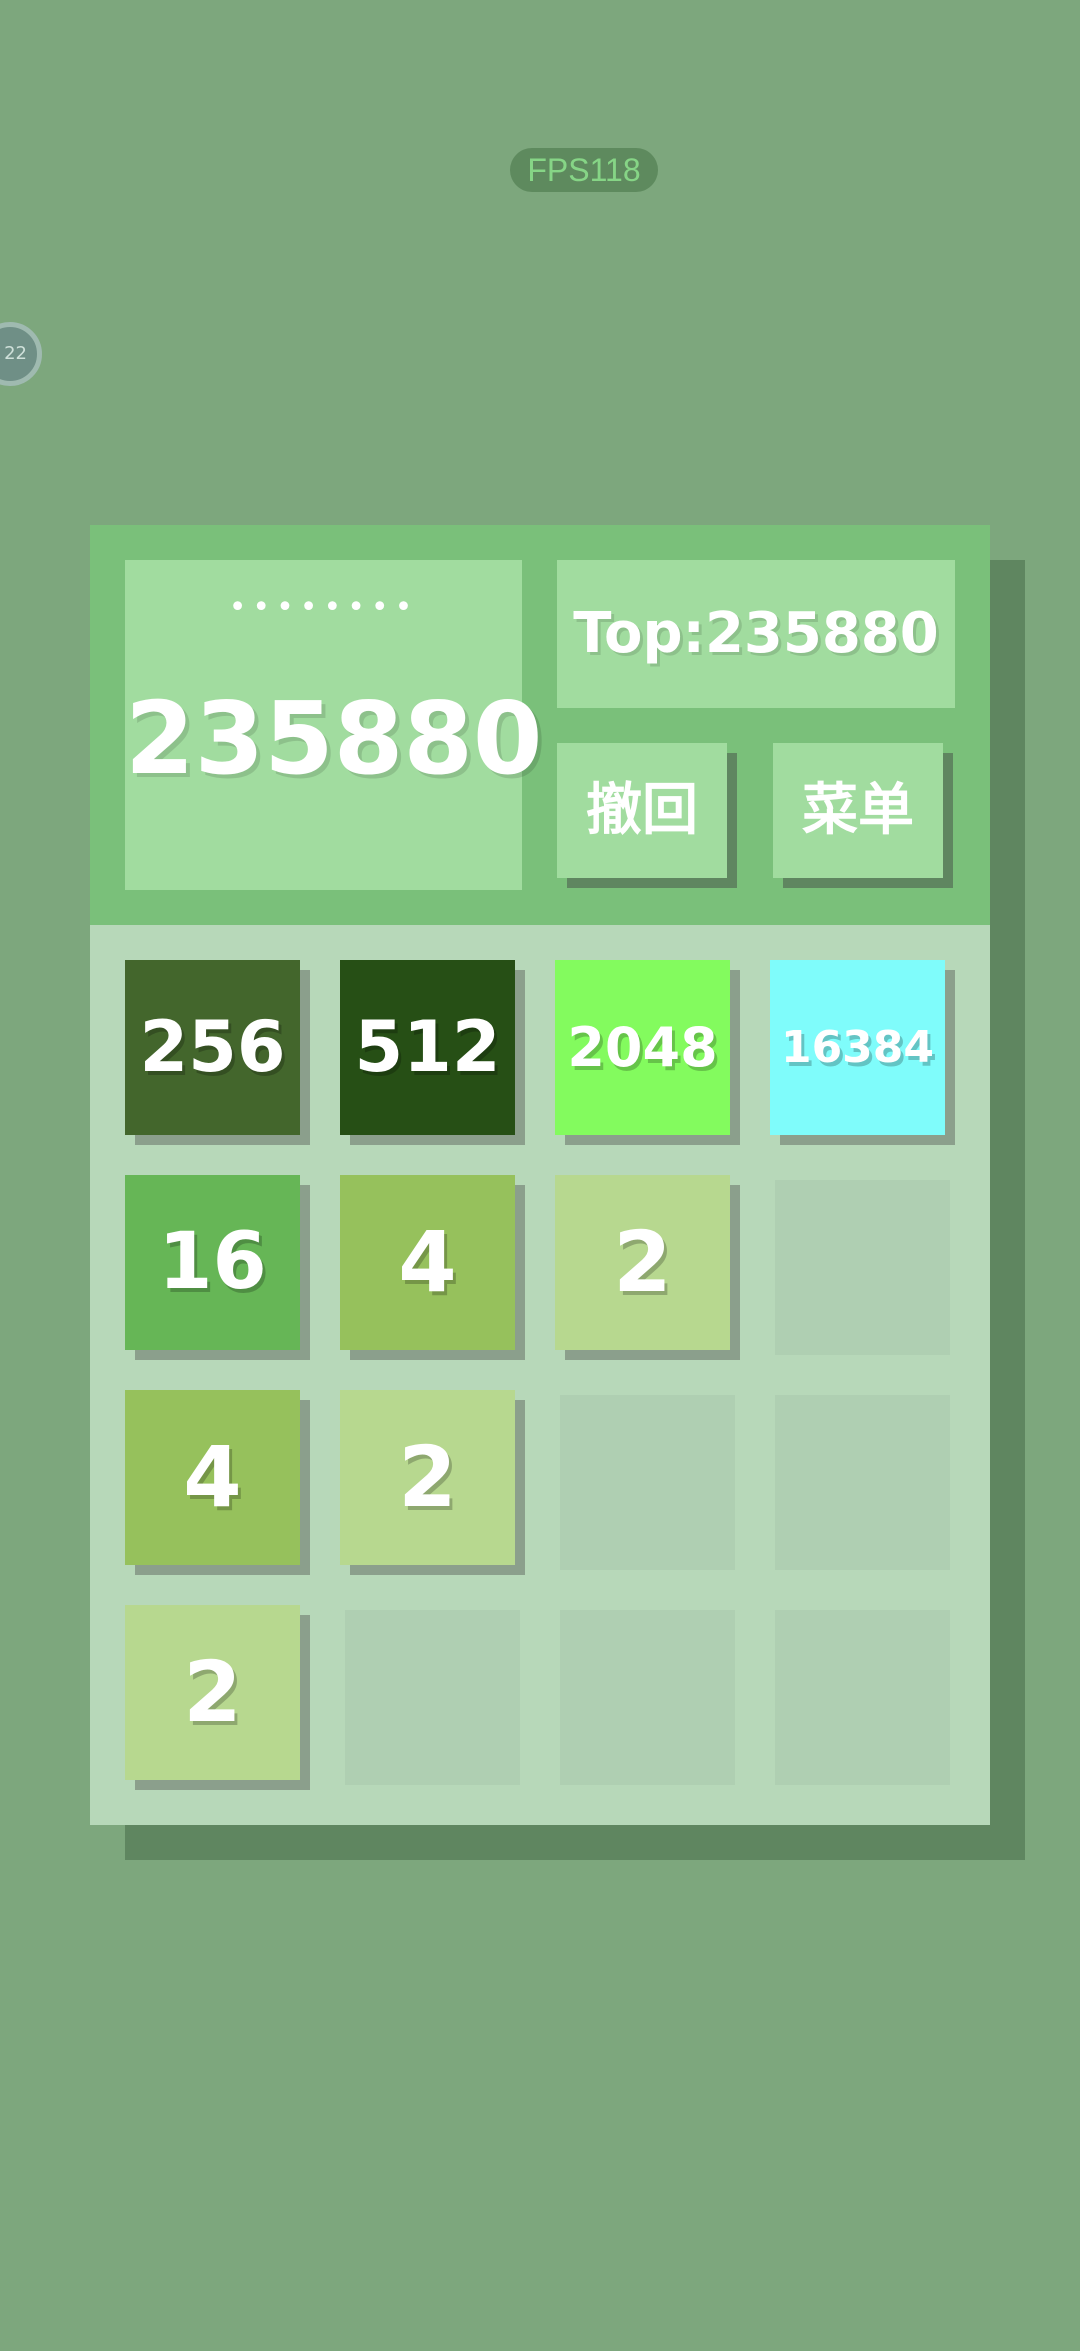  I want to click on game-header: •••••••• 235880 Top:235880 撤回 菜单, so click(540, 725).